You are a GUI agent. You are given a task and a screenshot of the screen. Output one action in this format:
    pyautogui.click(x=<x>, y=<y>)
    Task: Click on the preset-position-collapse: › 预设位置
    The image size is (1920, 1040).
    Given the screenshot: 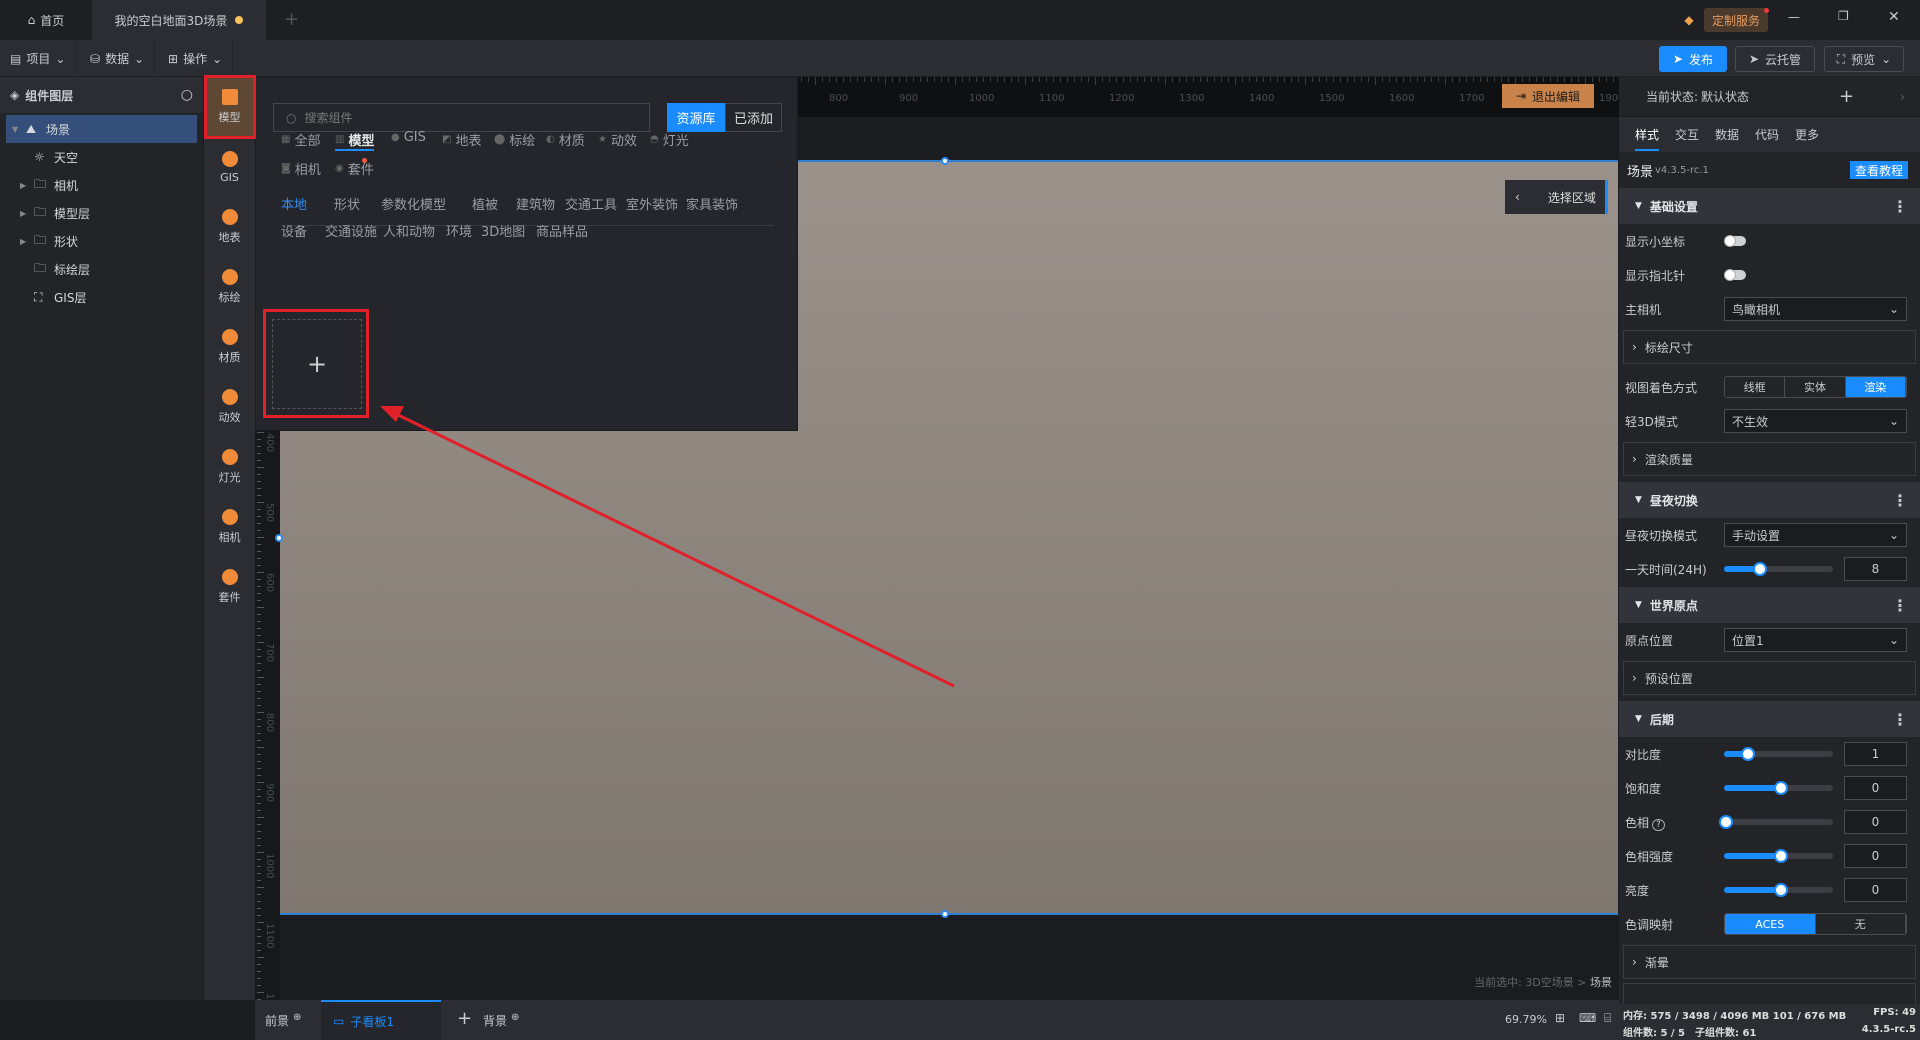 What is the action you would take?
    pyautogui.click(x=1769, y=678)
    